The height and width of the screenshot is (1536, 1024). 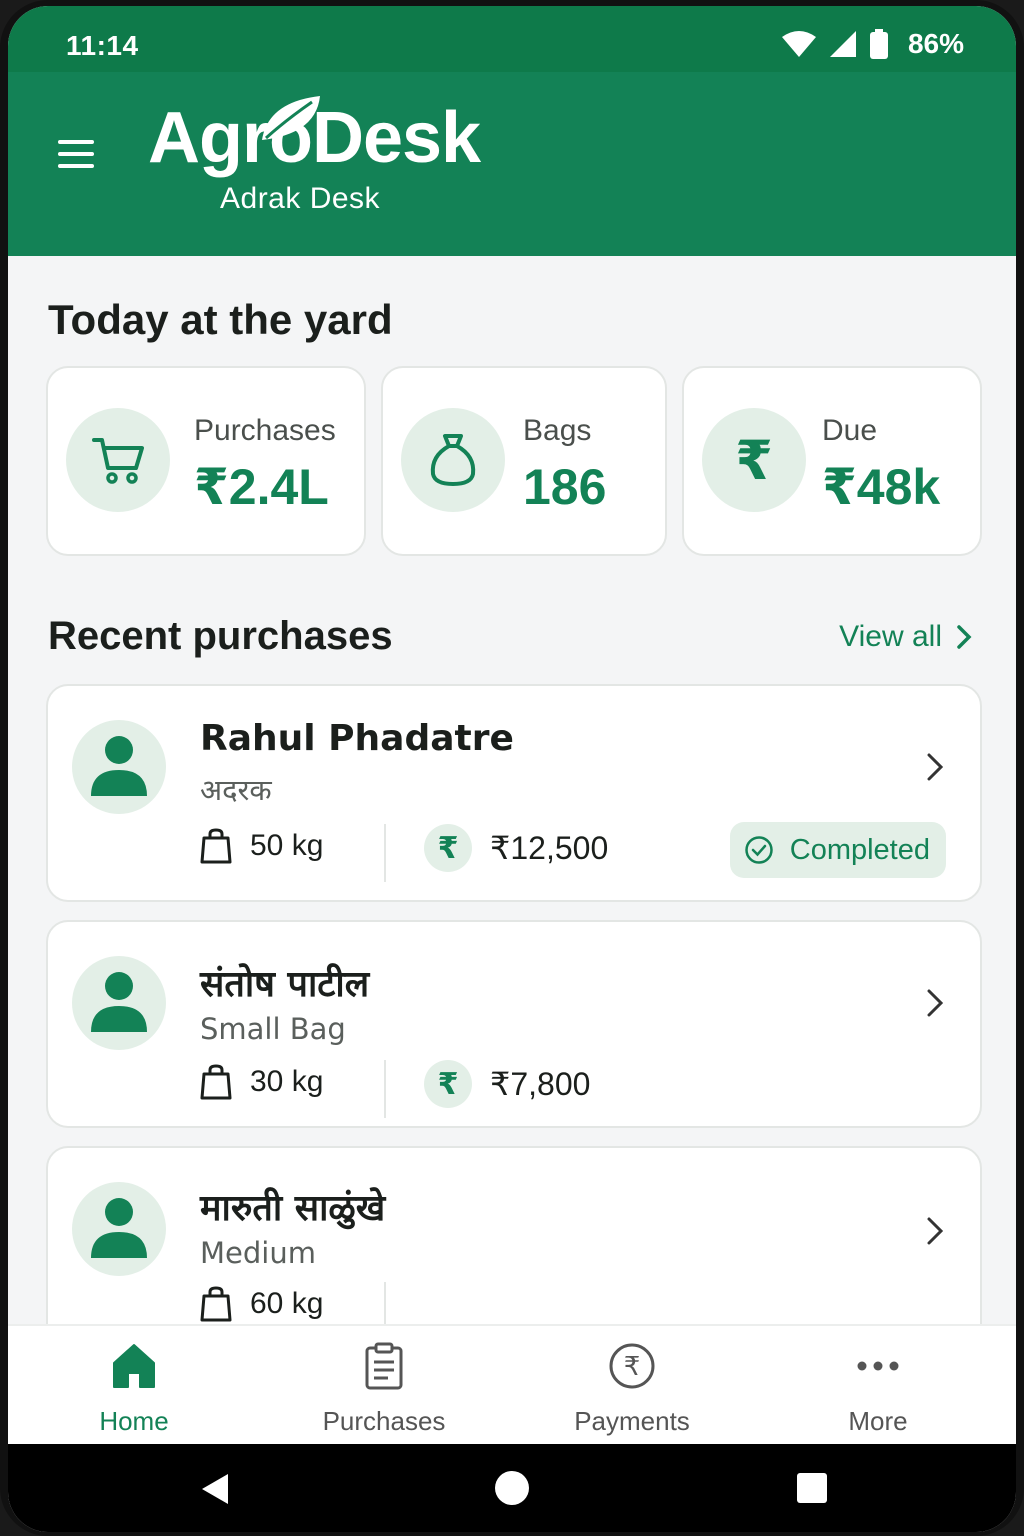 What do you see at coordinates (261, 487) in the screenshot?
I see `stat-value: ₹2.4L` at bounding box center [261, 487].